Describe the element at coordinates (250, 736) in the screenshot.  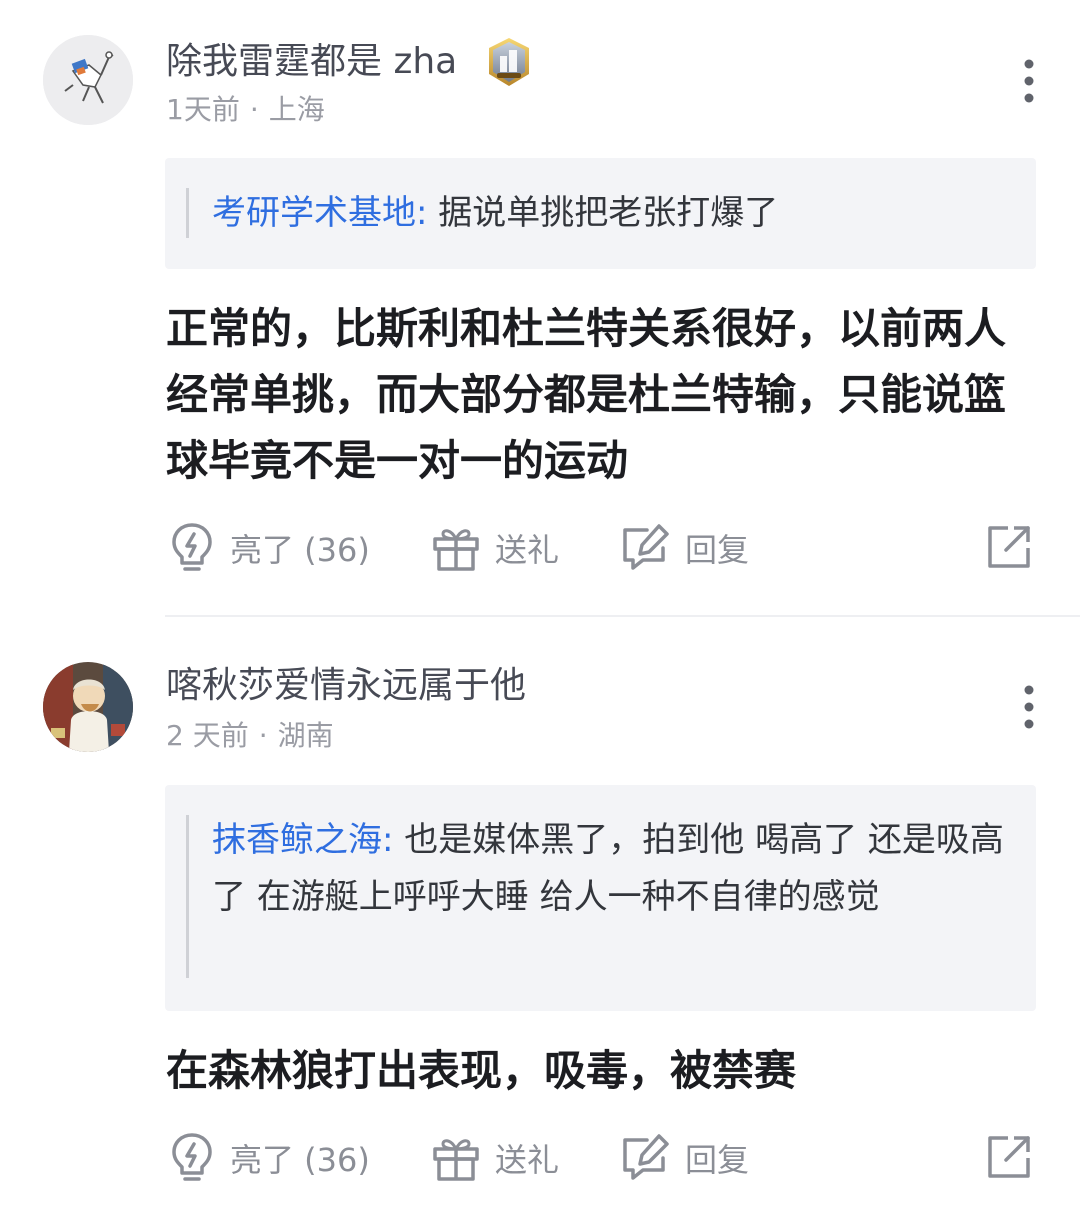
I see `comment-meta: 2 天前 · 湖南` at that location.